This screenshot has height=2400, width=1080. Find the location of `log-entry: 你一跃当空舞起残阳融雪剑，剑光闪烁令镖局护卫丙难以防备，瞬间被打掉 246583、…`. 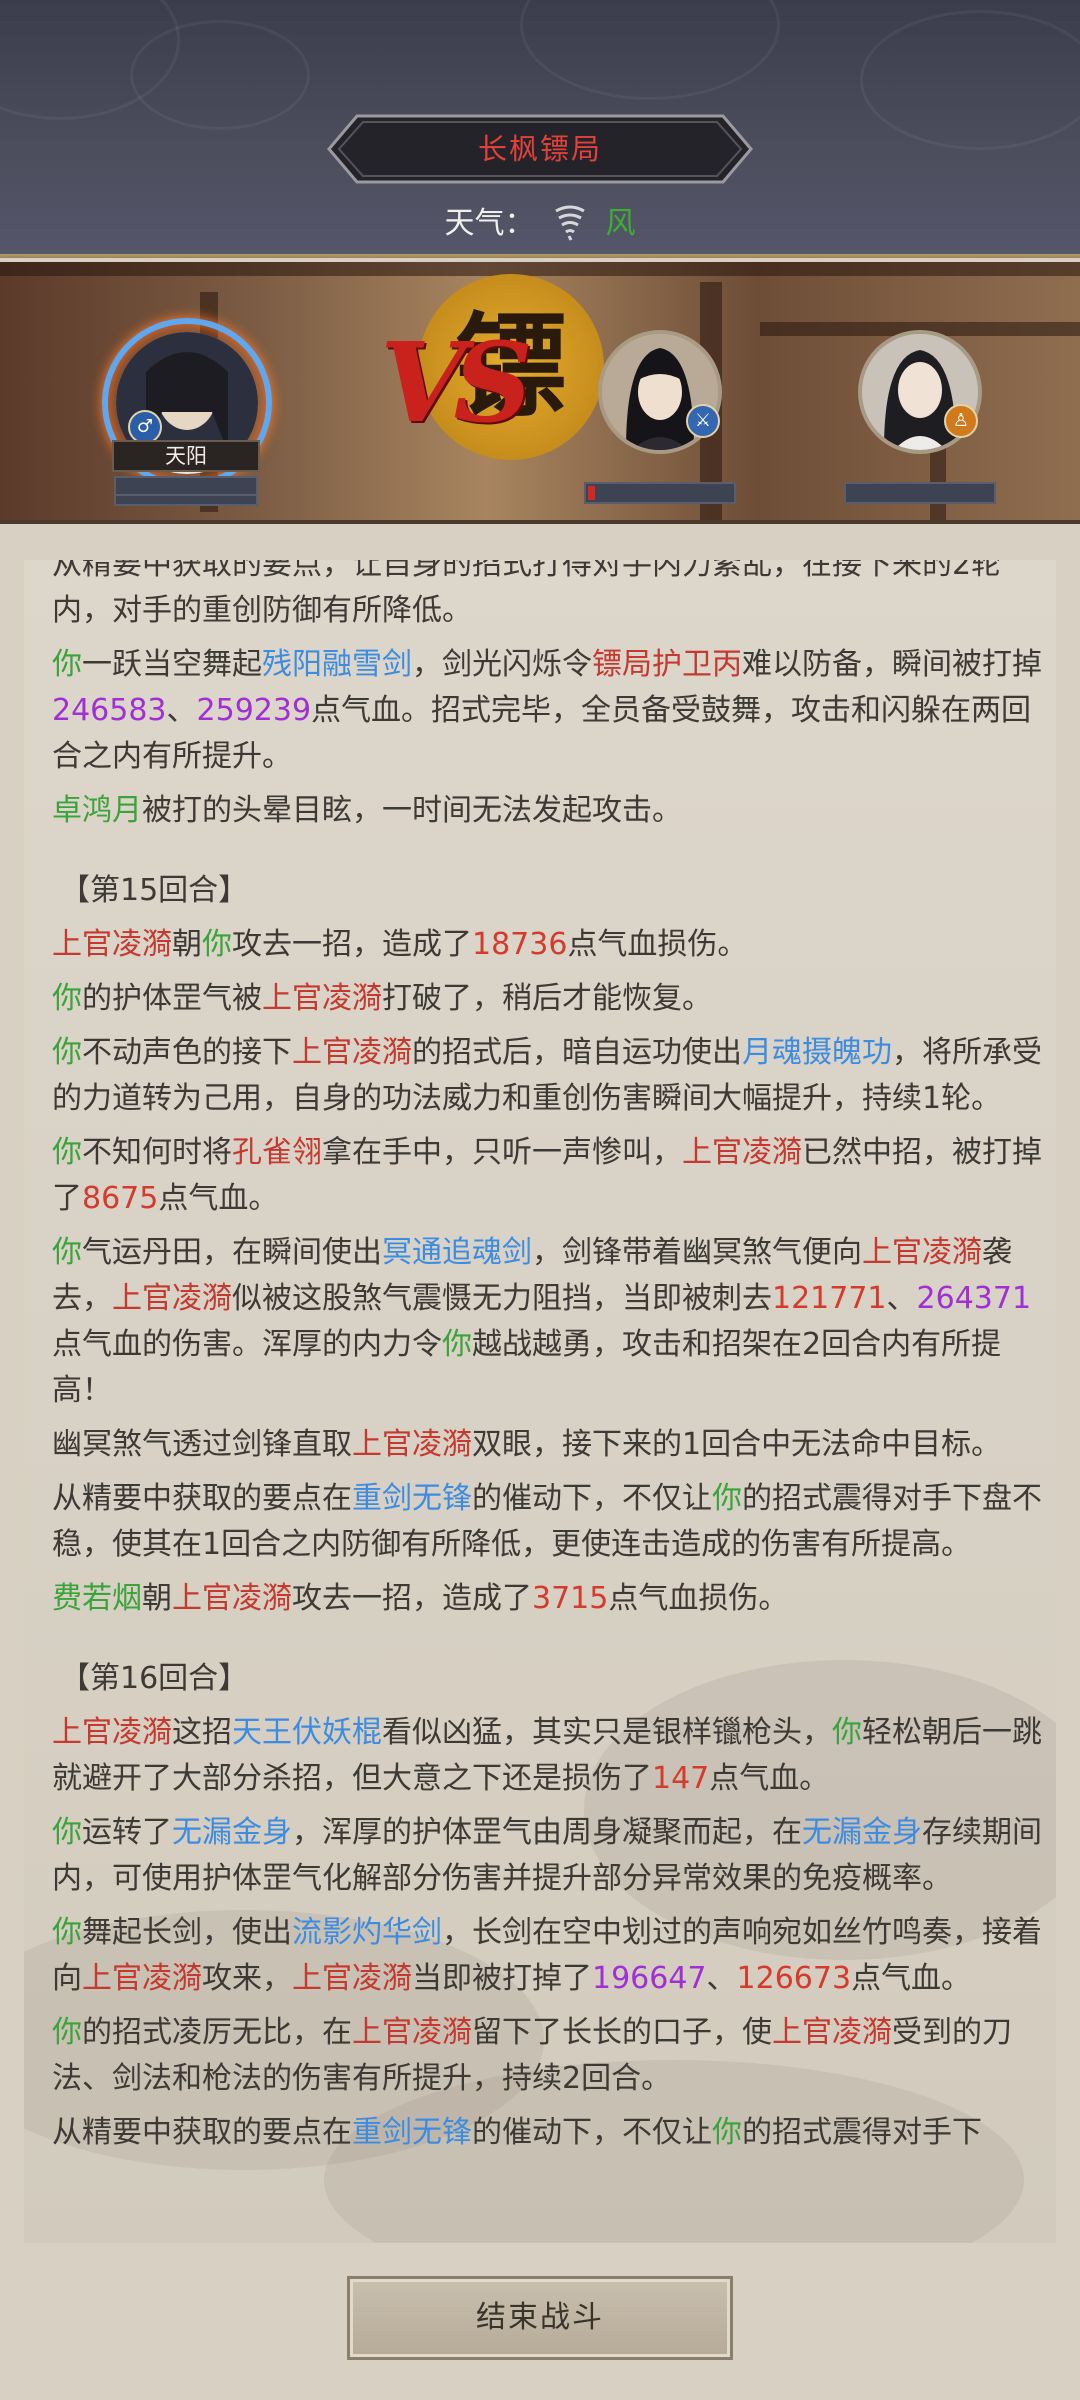

log-entry: 你一跃当空舞起残阳融雪剑，剑光闪烁令镖局护卫丙难以防备，瞬间被打掉 246583、… is located at coordinates (547, 711).